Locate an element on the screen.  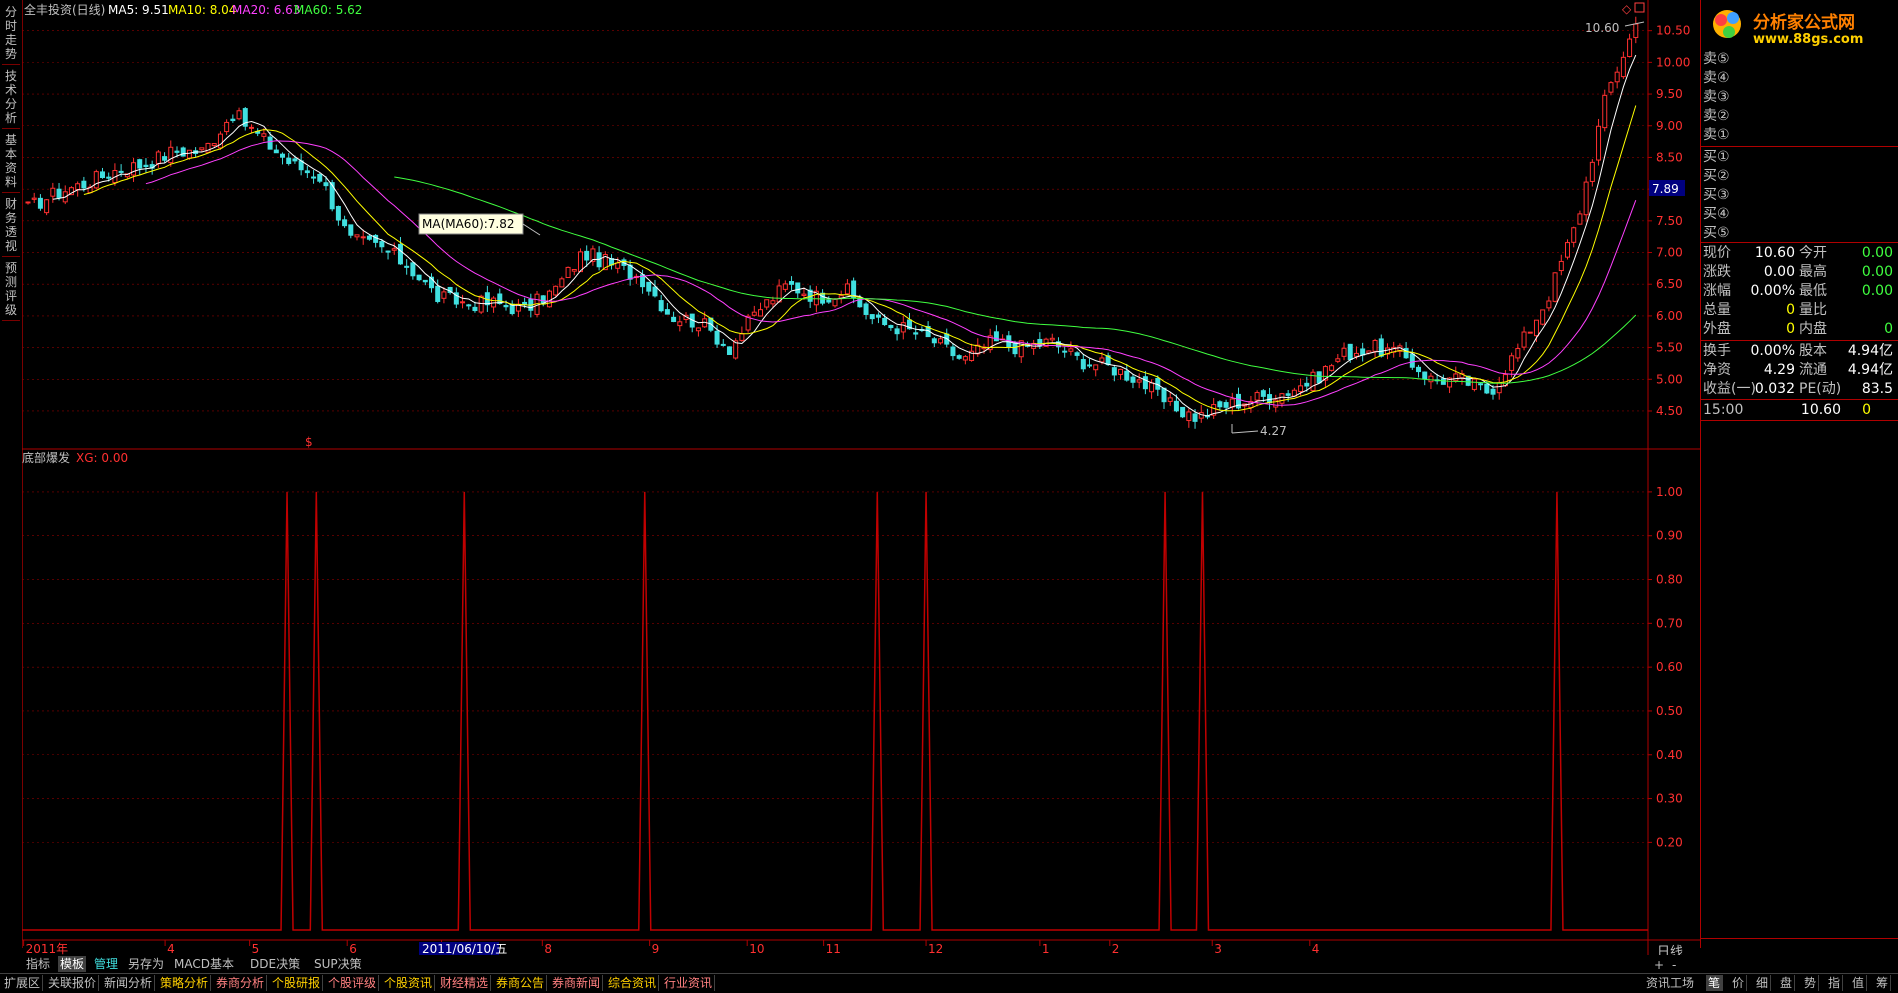
info-tab: 个股研报 is located at coordinates (297, 983).